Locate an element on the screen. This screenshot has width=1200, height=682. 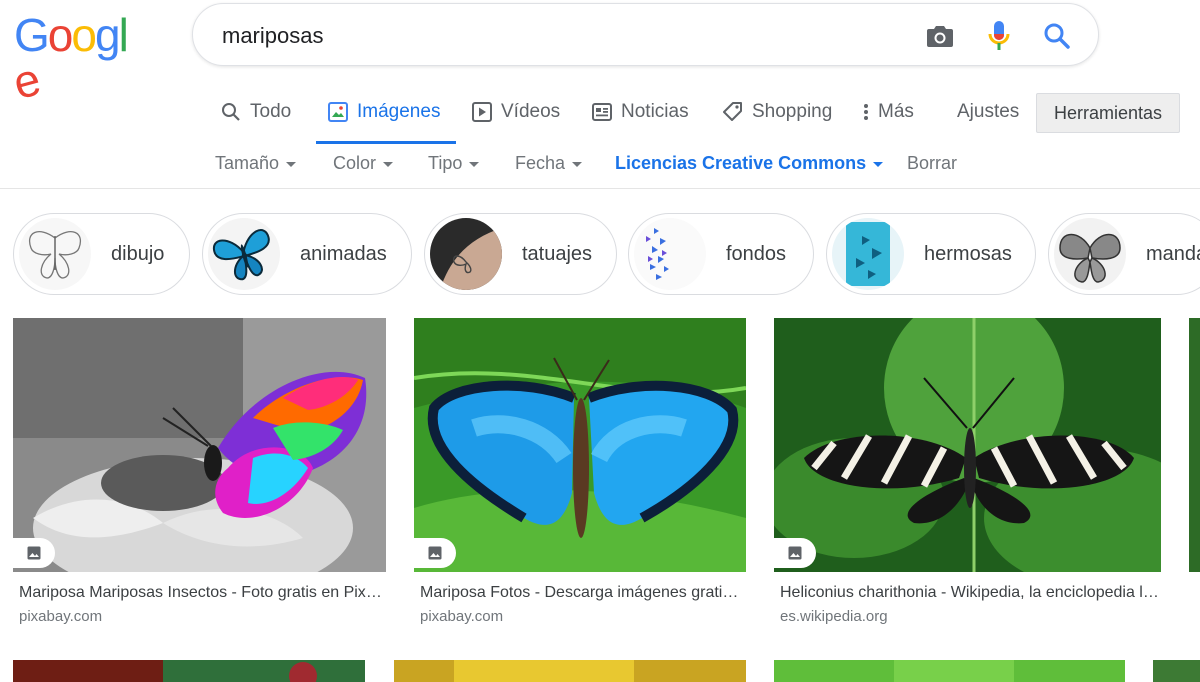
mic-icon is located at coordinates (999, 36).